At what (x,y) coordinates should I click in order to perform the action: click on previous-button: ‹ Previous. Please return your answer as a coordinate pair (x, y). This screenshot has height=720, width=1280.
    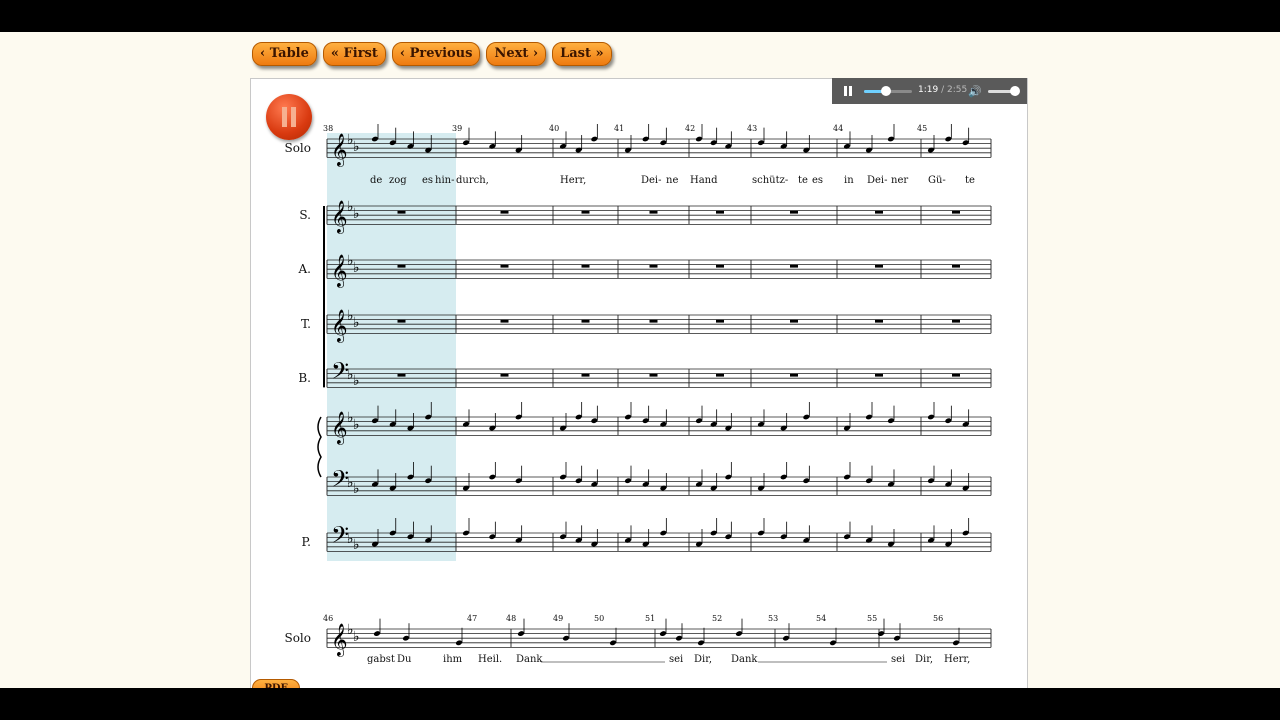
    Looking at the image, I should click on (436, 54).